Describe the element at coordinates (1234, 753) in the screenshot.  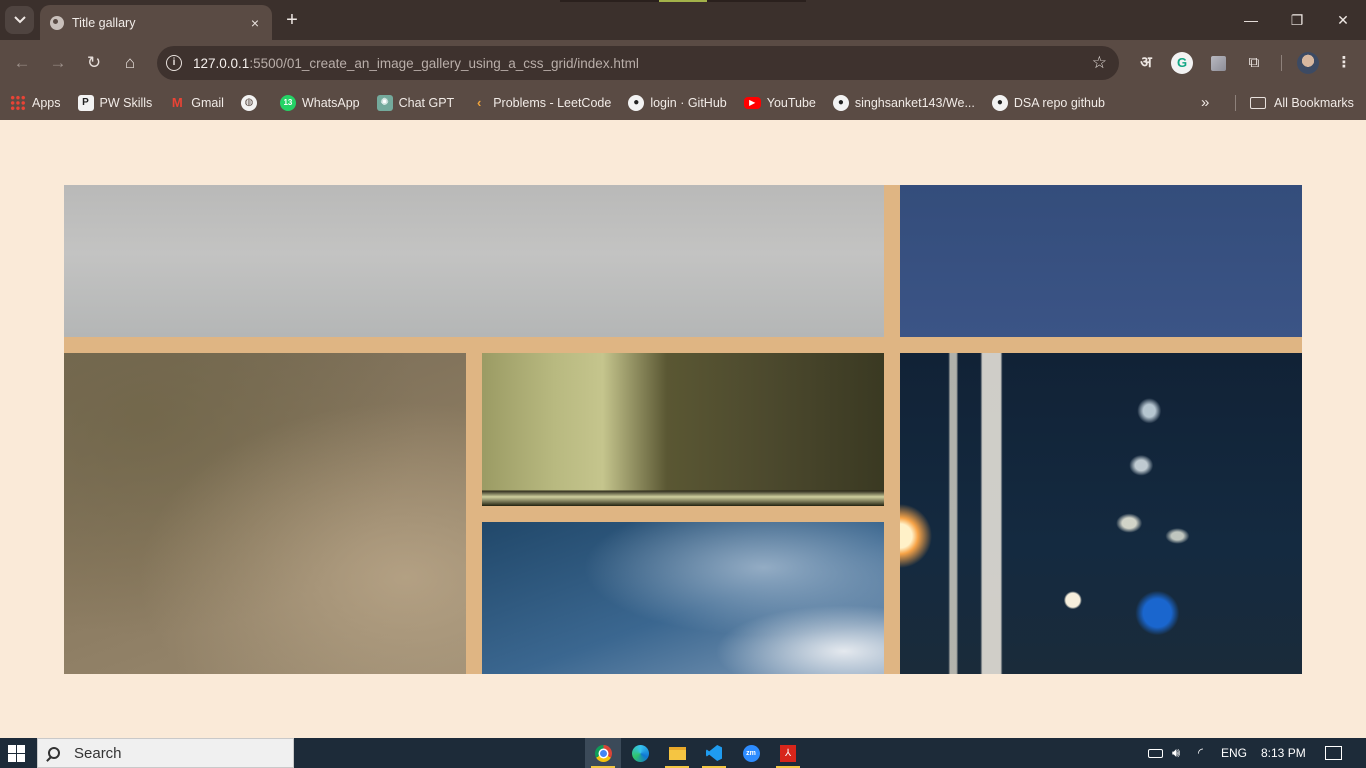
I see `language-indicator: ENG` at that location.